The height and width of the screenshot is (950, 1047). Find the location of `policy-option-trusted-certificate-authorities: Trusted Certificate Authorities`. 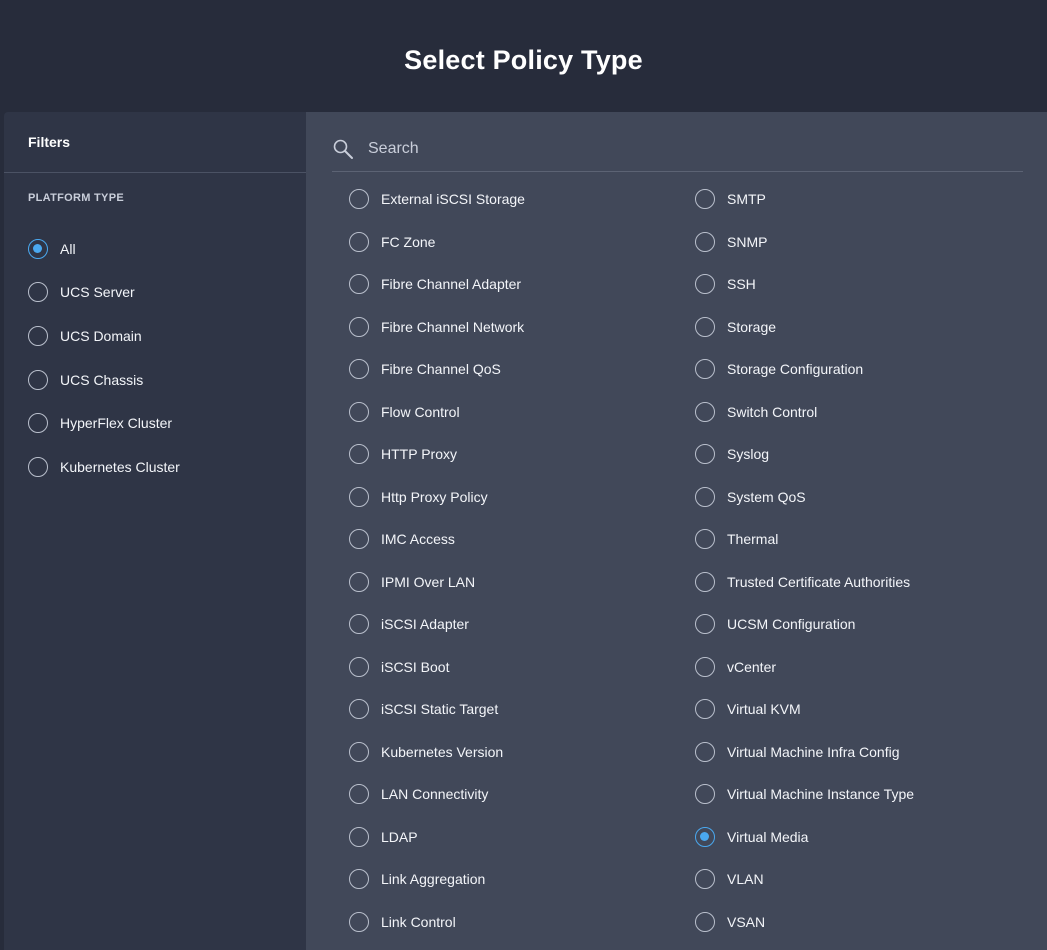

policy-option-trusted-certificate-authorities: Trusted Certificate Authorities is located at coordinates (860, 582).